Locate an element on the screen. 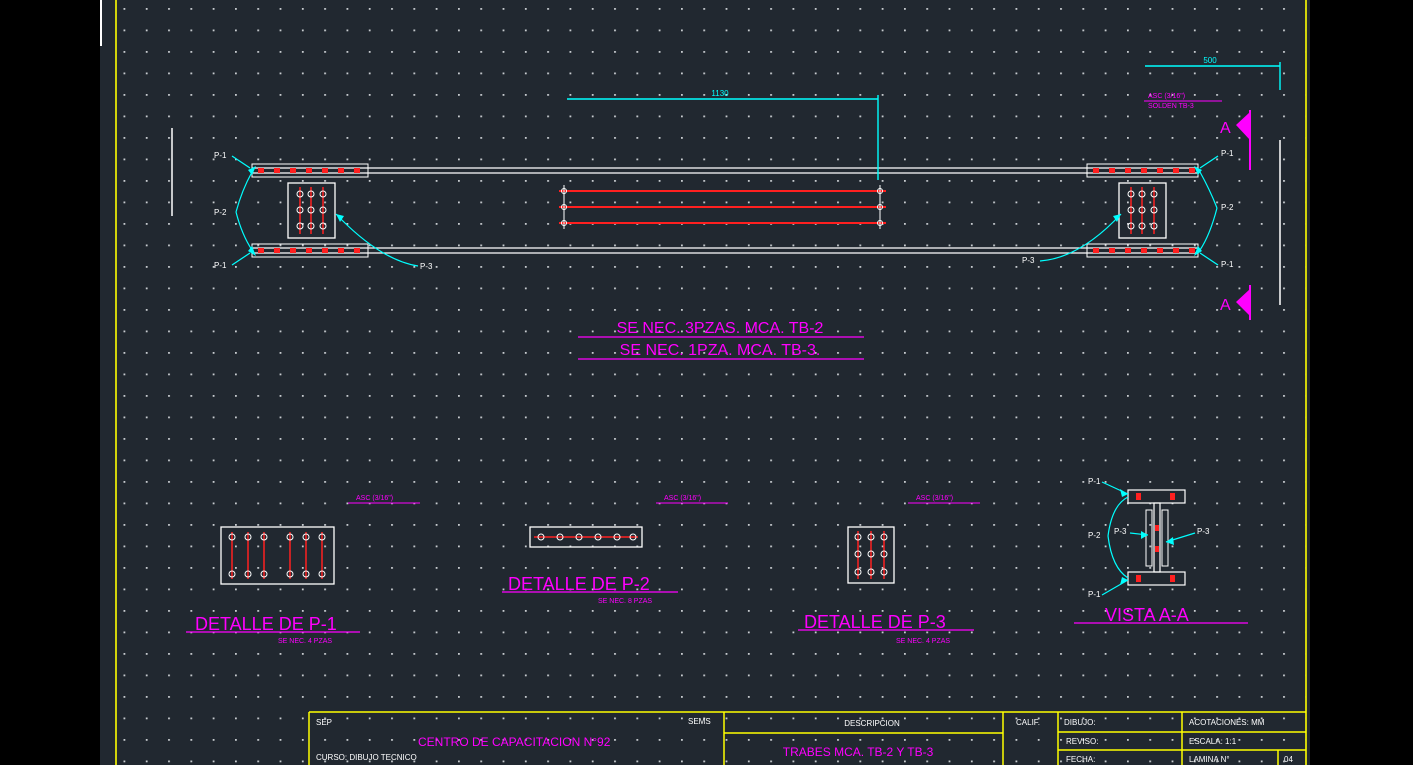  section-label-right-p3: P-3 is located at coordinates (1203, 531).